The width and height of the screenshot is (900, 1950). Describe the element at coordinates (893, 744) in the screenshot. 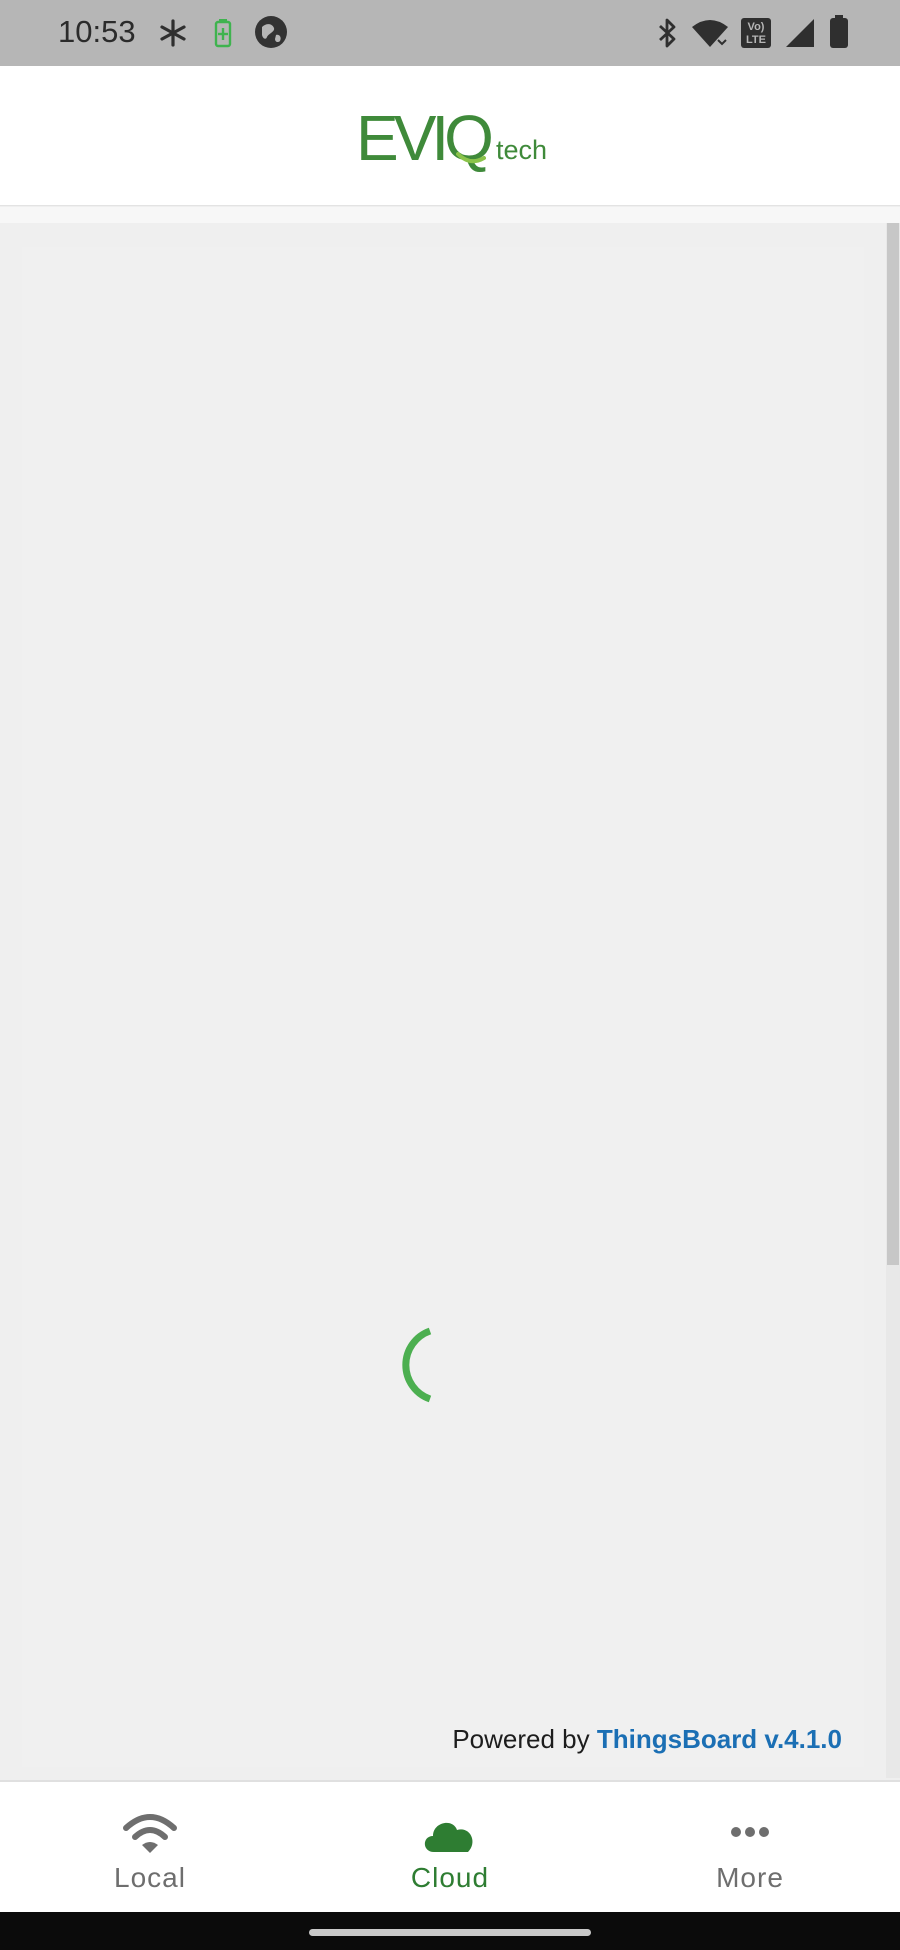

I see `scrollbar-thumb` at that location.